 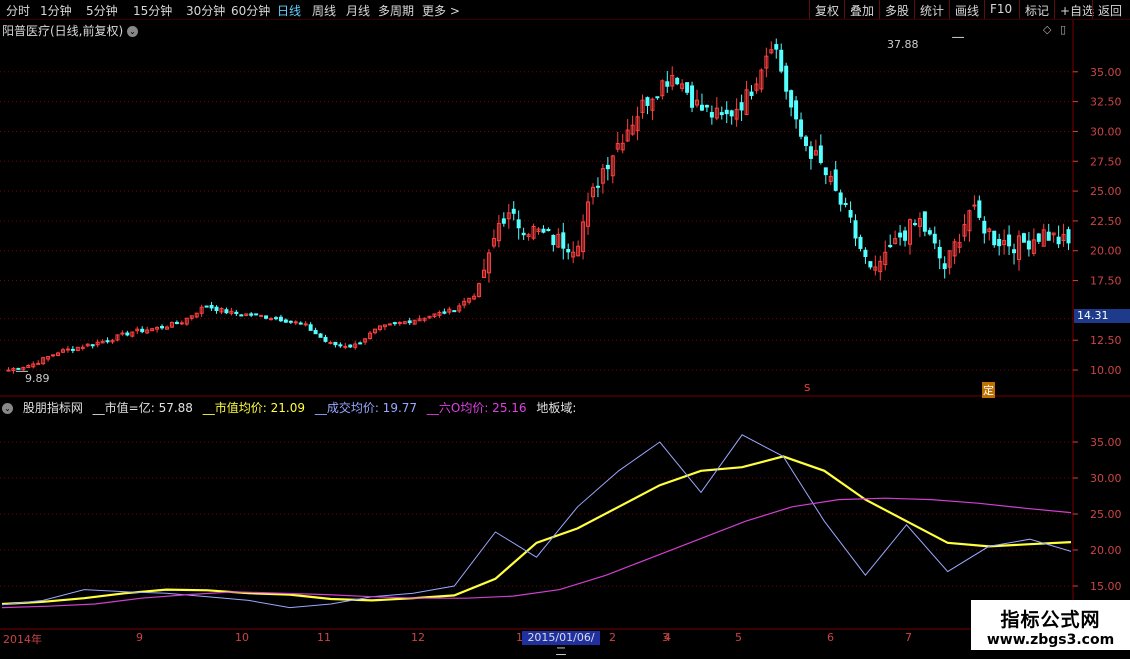 I want to click on cursor-date-box: 2015/01/06/二, so click(x=561, y=644).